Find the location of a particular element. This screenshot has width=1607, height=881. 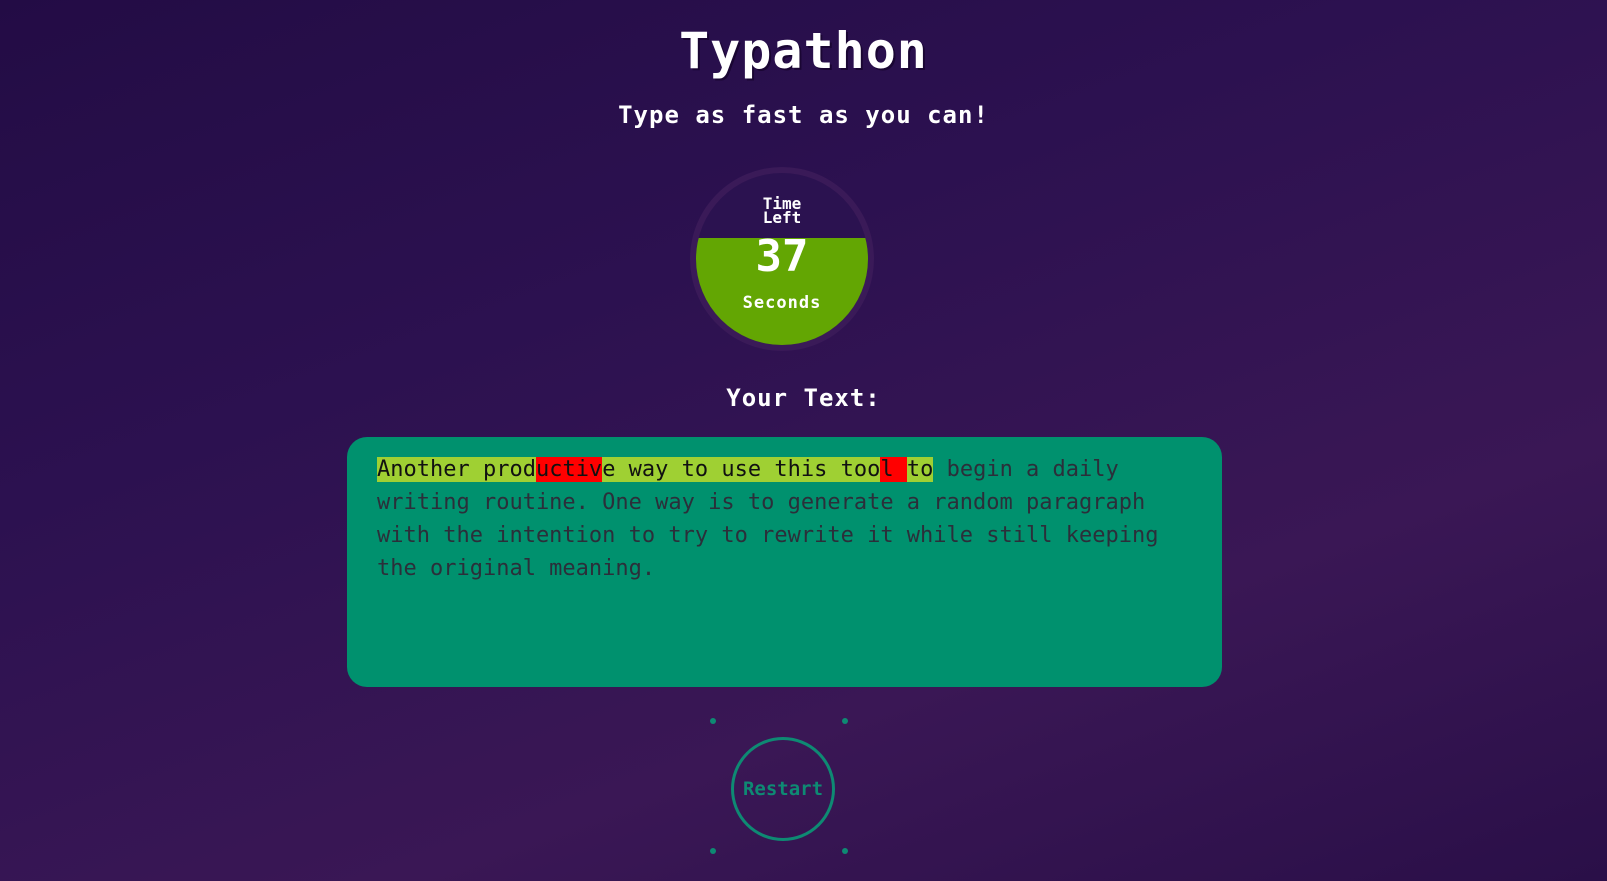

typed-correct-text: Another prod is located at coordinates (456, 469).